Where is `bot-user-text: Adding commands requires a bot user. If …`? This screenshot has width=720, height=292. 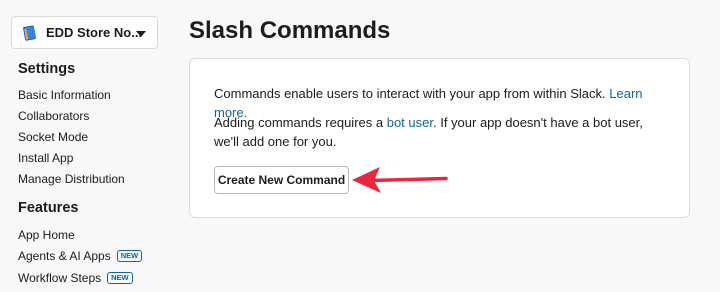
bot-user-text: Adding commands requires a bot user. If … is located at coordinates (441, 132).